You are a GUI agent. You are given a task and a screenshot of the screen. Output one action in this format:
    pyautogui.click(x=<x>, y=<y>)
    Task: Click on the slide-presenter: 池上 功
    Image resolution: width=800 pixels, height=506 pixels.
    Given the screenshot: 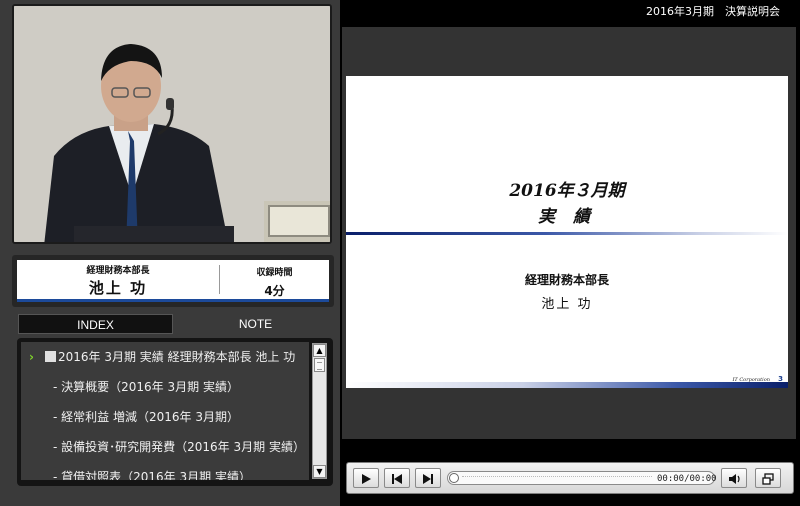 What is the action you would take?
    pyautogui.click(x=567, y=304)
    